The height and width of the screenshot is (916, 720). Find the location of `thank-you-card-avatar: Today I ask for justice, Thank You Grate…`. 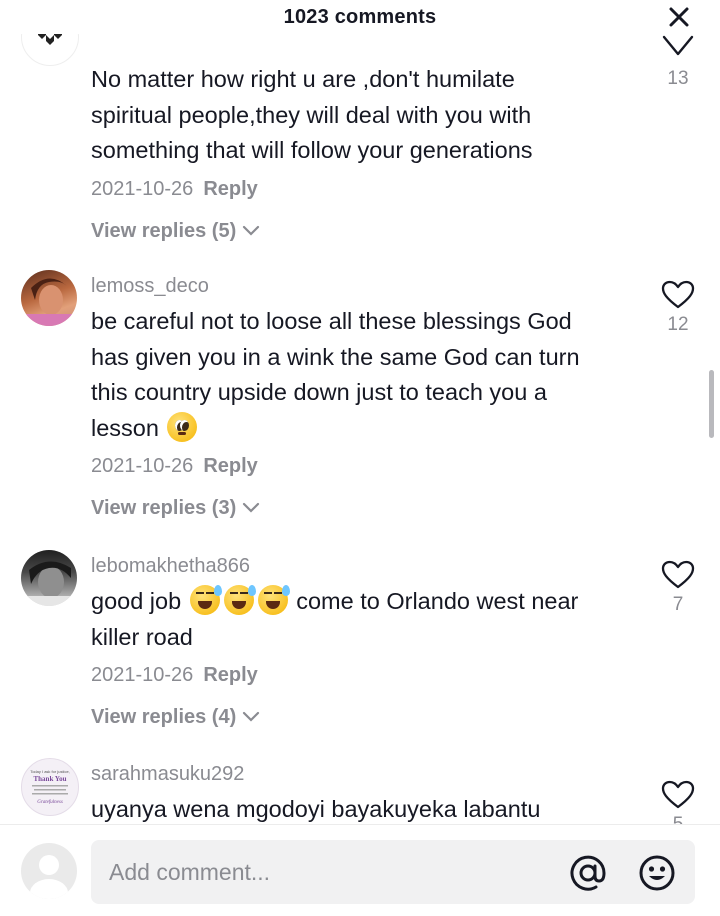

thank-you-card-avatar: Today I ask for justice, Thank You Grate… is located at coordinates (50, 787).